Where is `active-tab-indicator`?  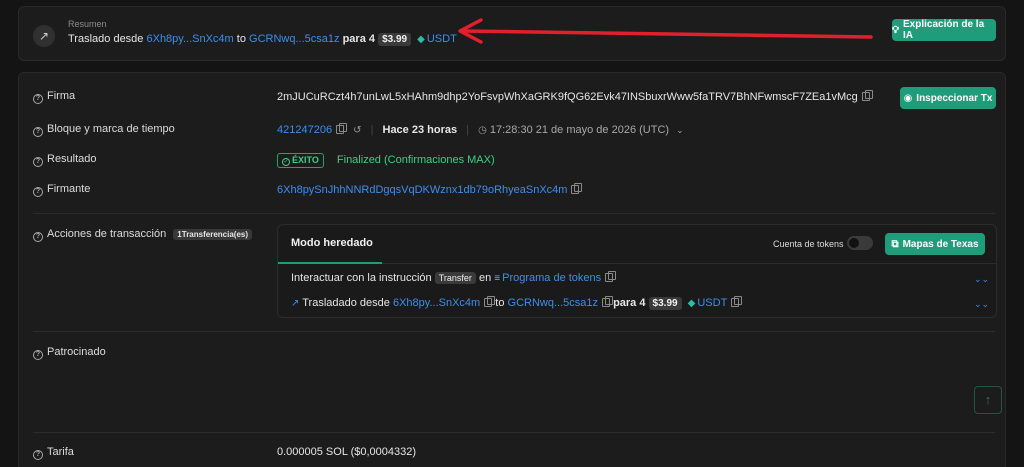 active-tab-indicator is located at coordinates (330, 263).